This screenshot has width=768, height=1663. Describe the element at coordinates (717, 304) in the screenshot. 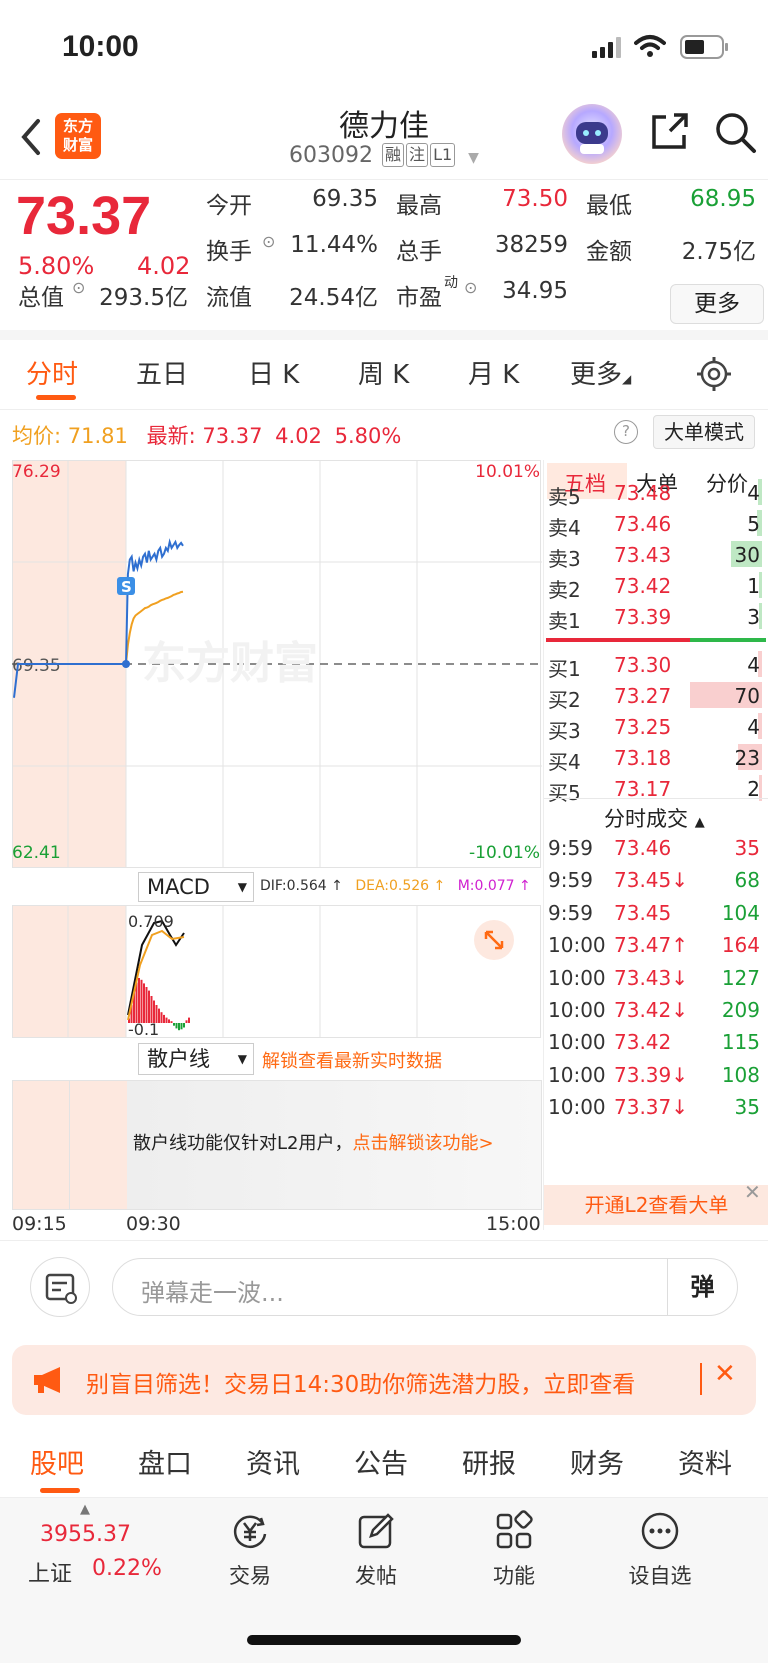

I see `more-stats-button: 更多` at that location.